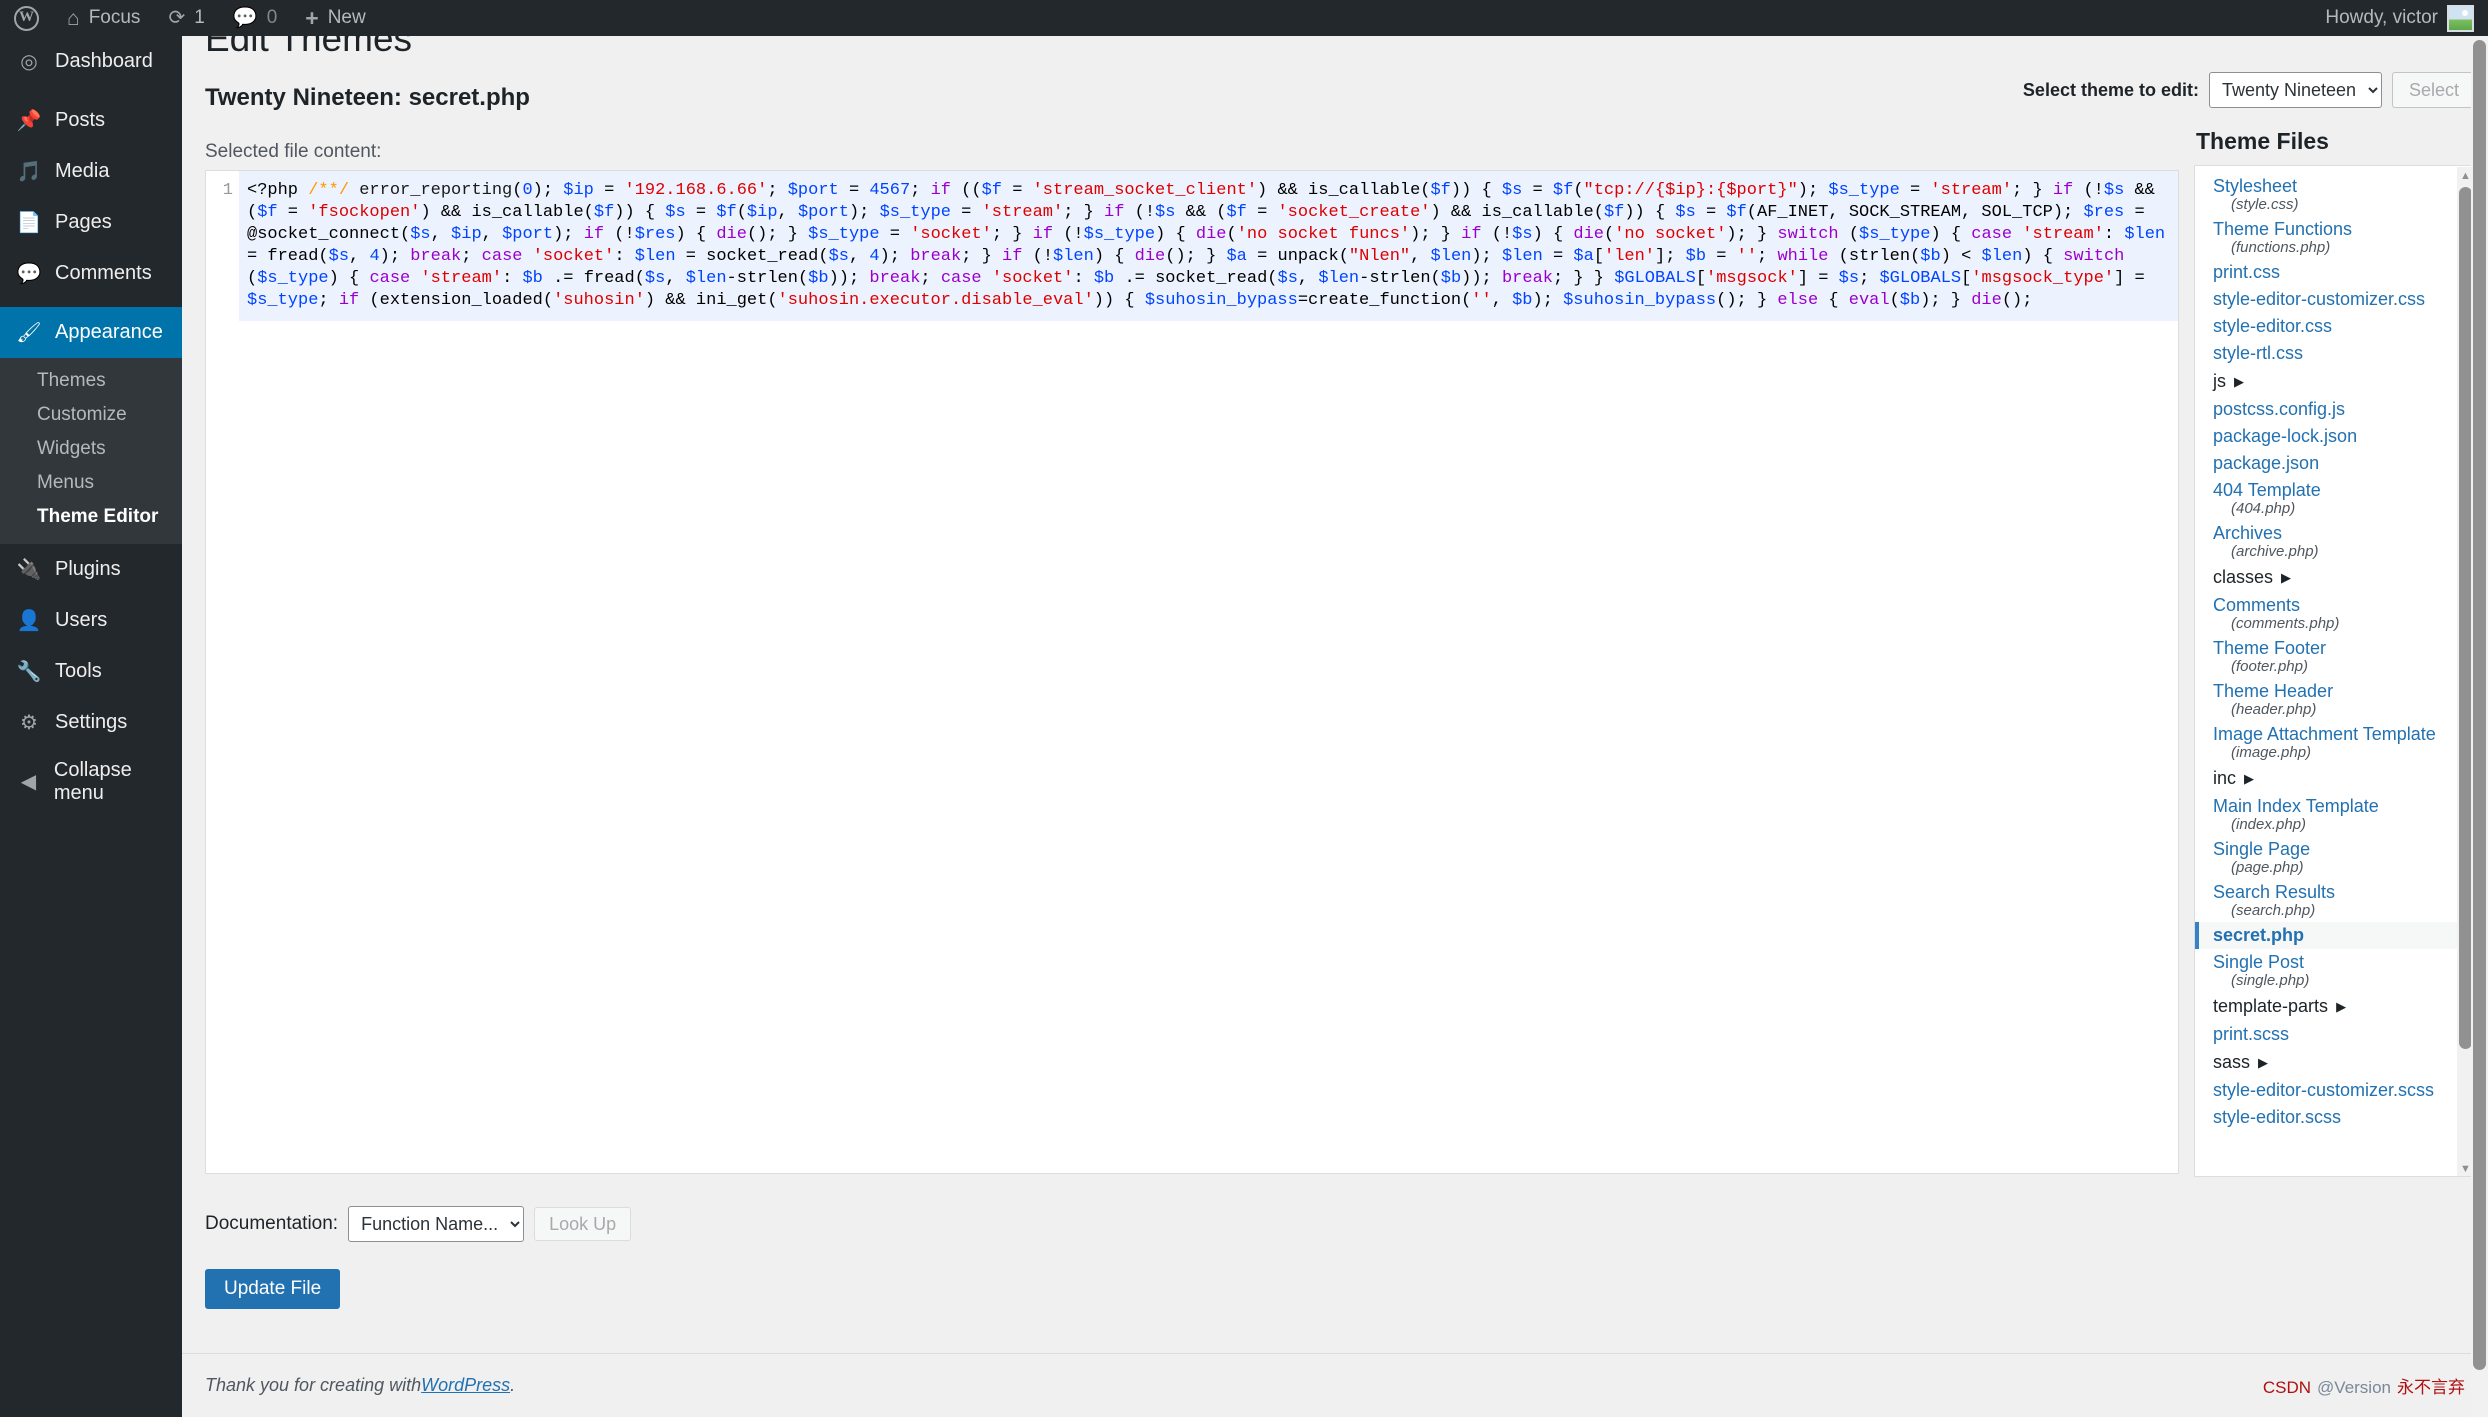  I want to click on sidebar-item-comments: 💬 Comments, so click(91, 273).